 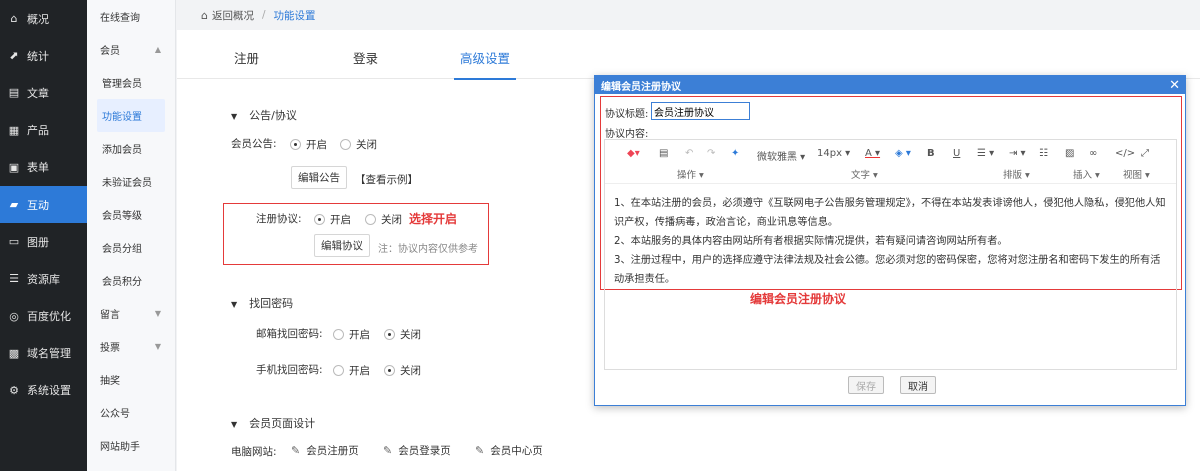 What do you see at coordinates (641, 87) in the screenshot?
I see `dialog-title: 编辑会员注册协议` at bounding box center [641, 87].